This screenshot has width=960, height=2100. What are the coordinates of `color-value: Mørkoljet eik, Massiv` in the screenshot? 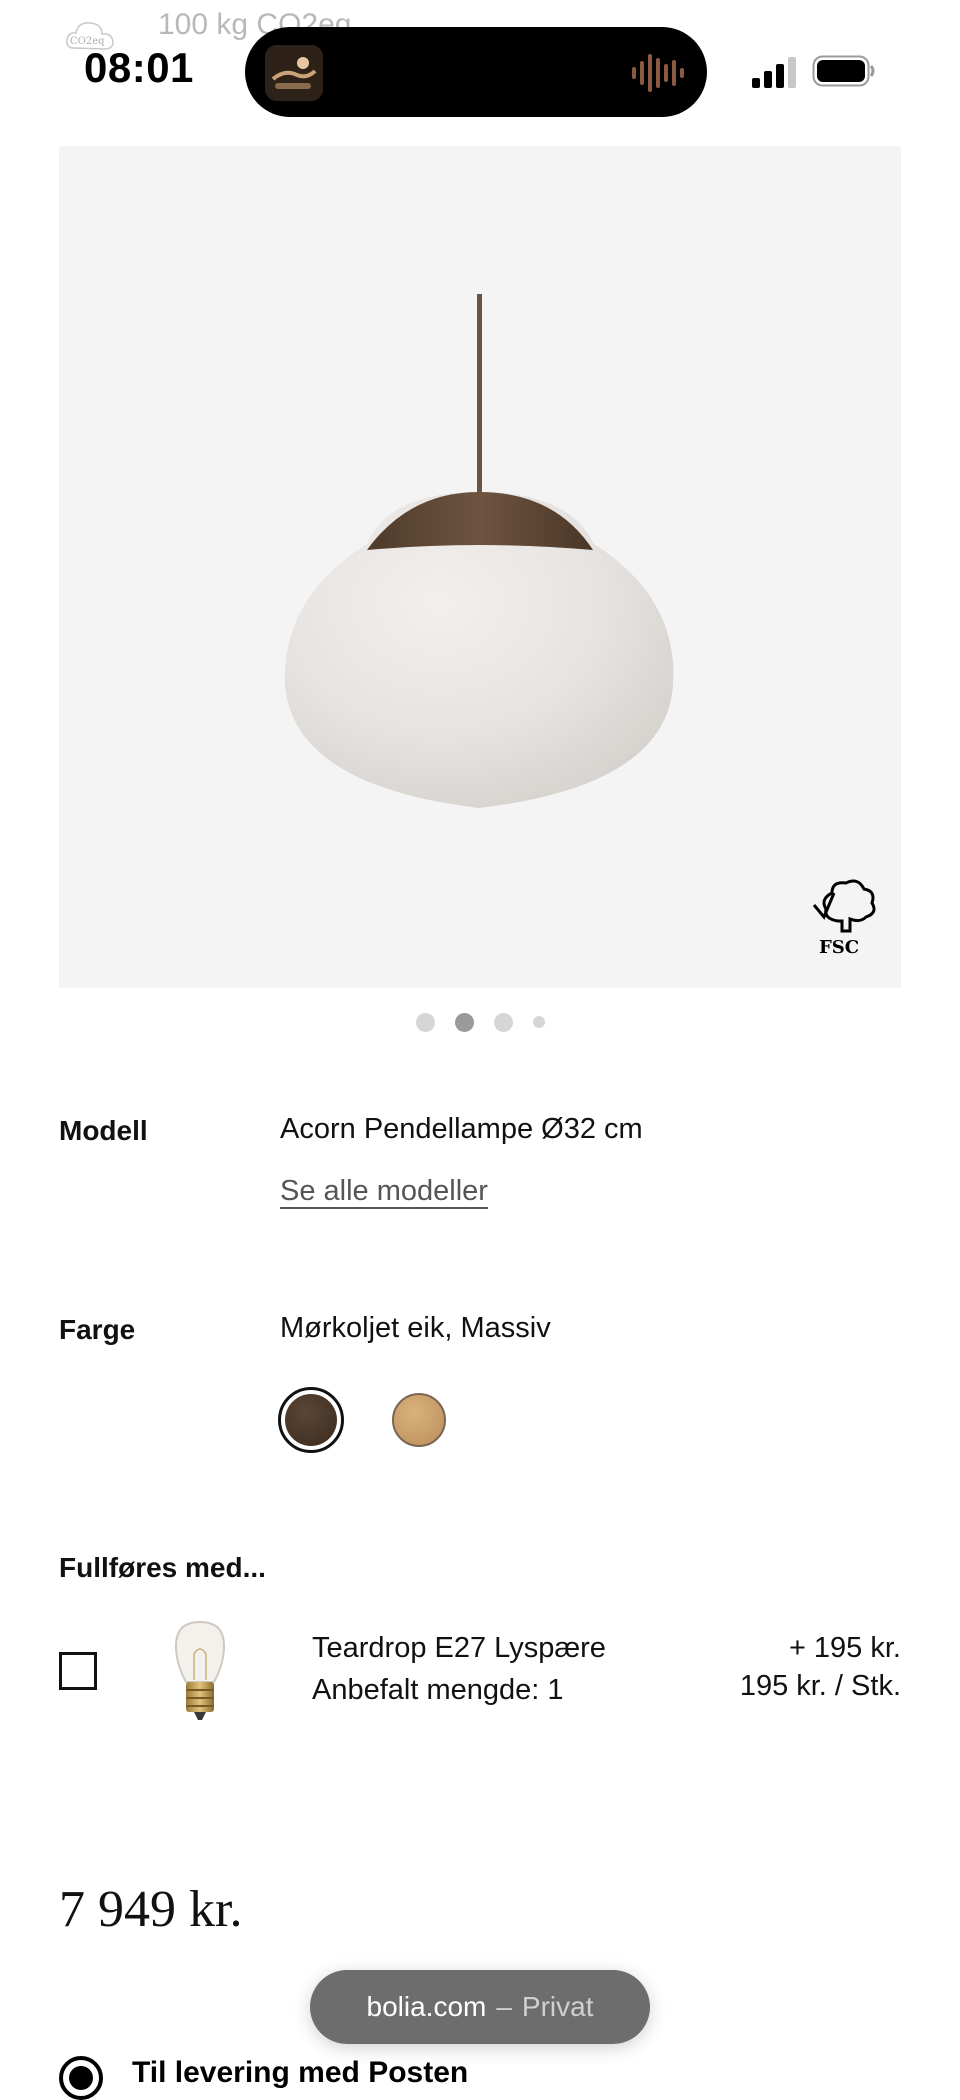 It's located at (415, 1328).